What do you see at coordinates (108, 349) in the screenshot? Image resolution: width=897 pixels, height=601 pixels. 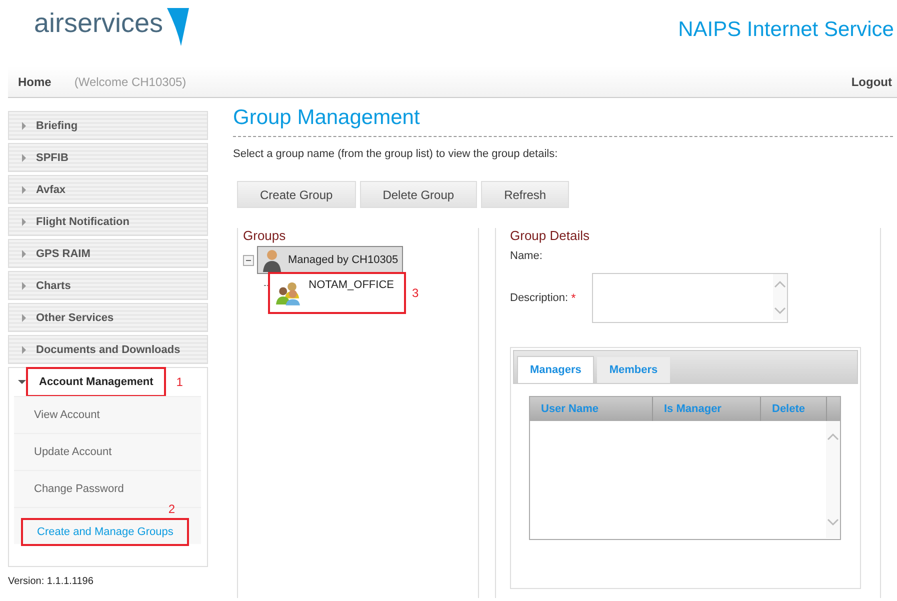 I see `sidebar-item: Documents and Downloads` at bounding box center [108, 349].